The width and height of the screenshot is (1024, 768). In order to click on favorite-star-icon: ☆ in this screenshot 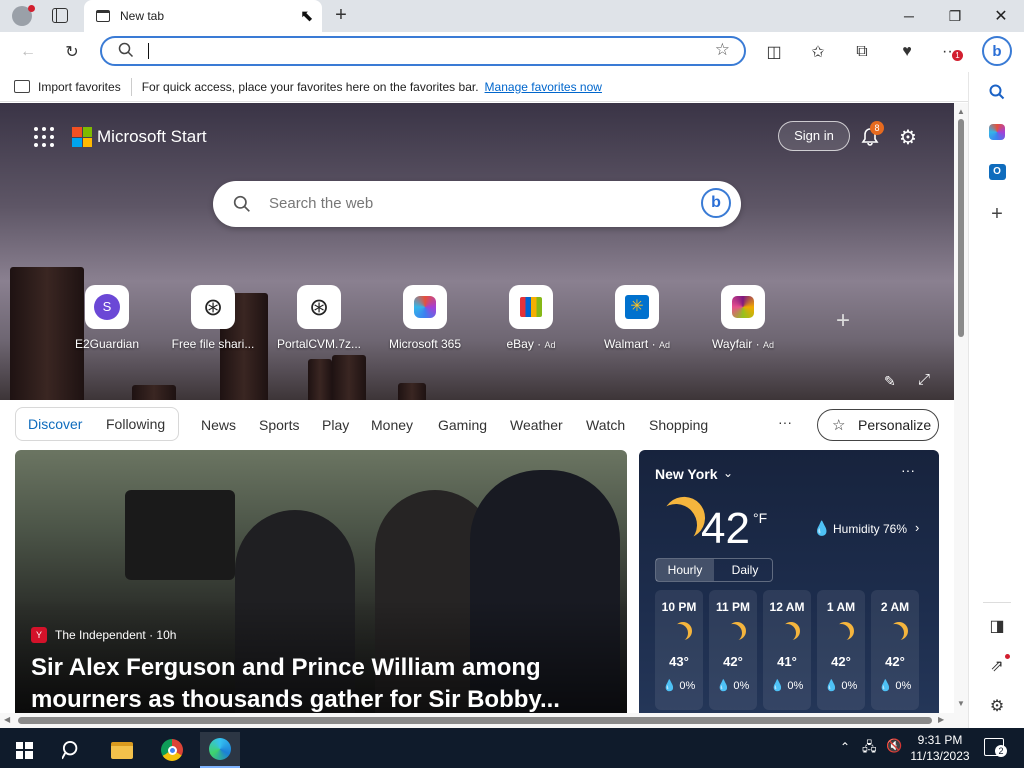, I will do `click(722, 50)`.